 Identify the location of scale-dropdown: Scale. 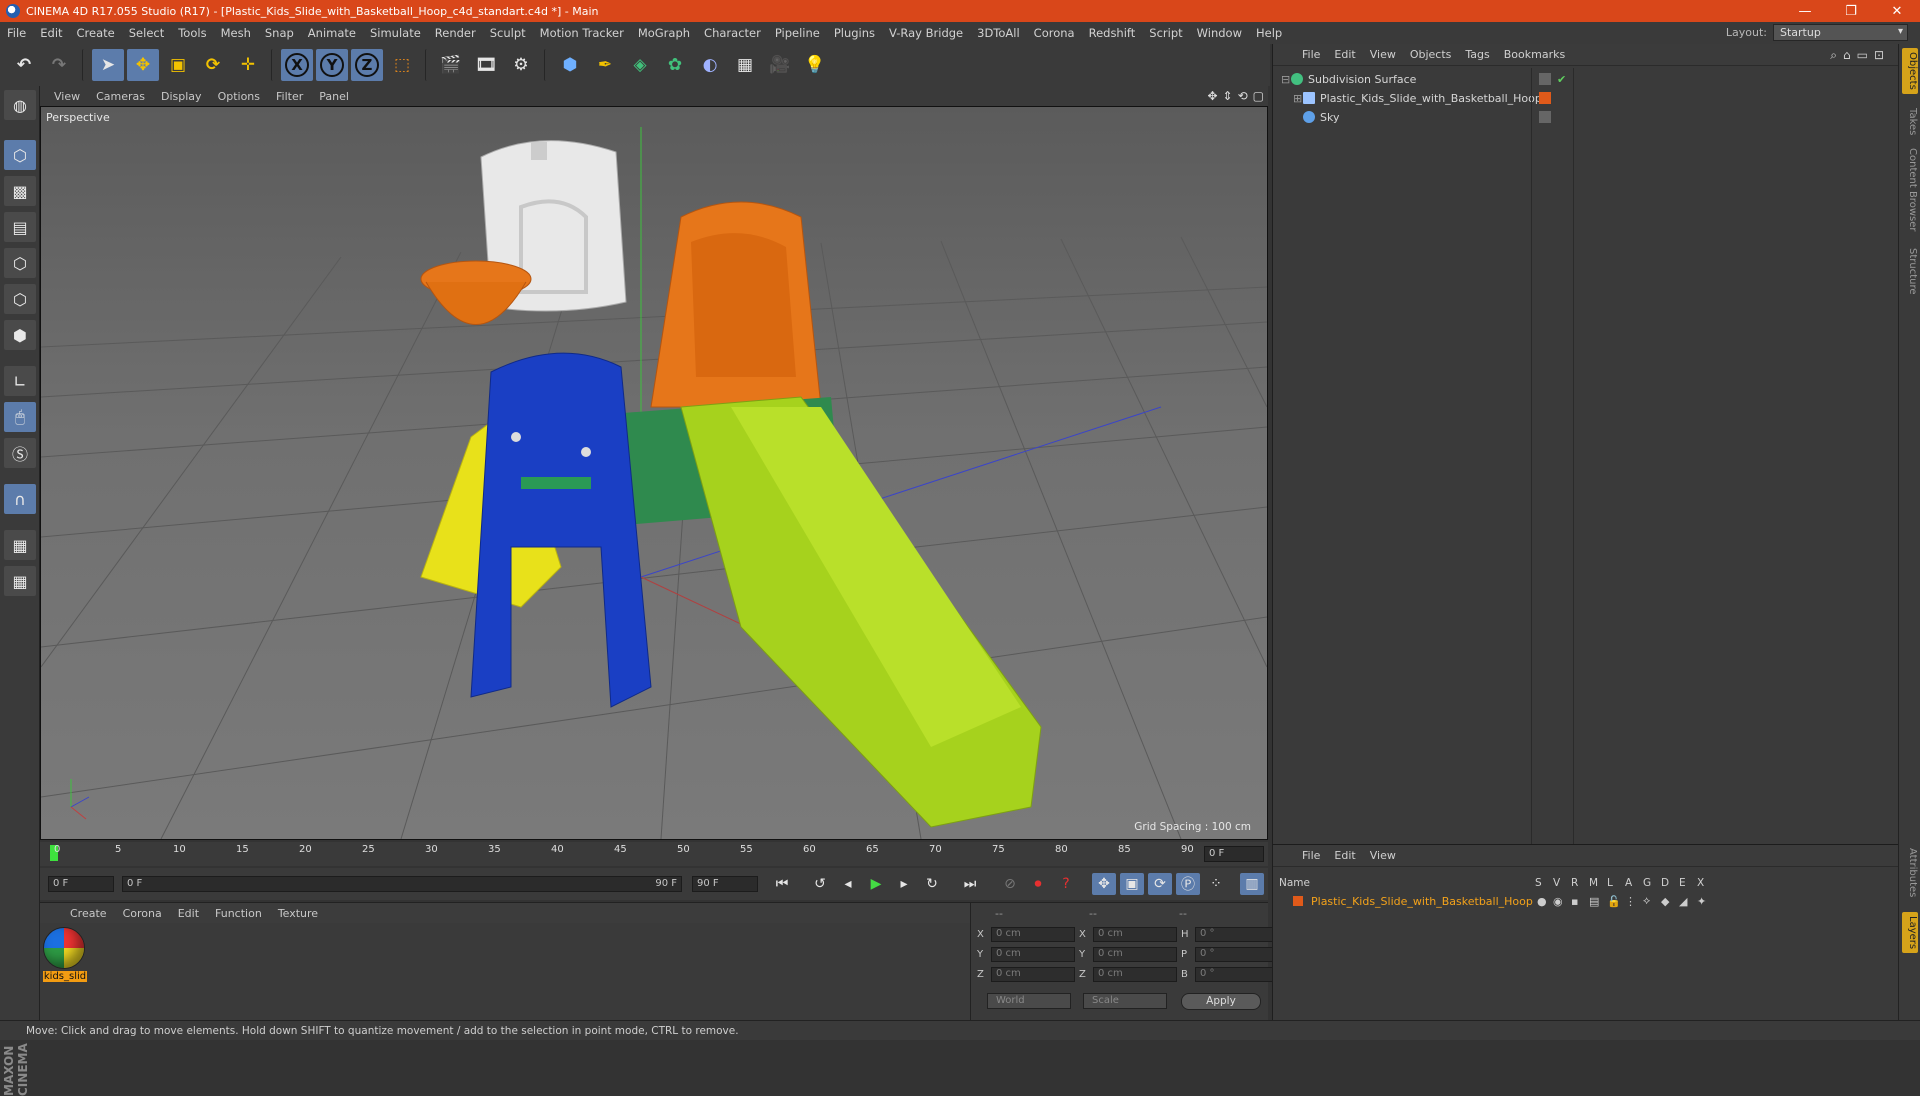
(1125, 1001).